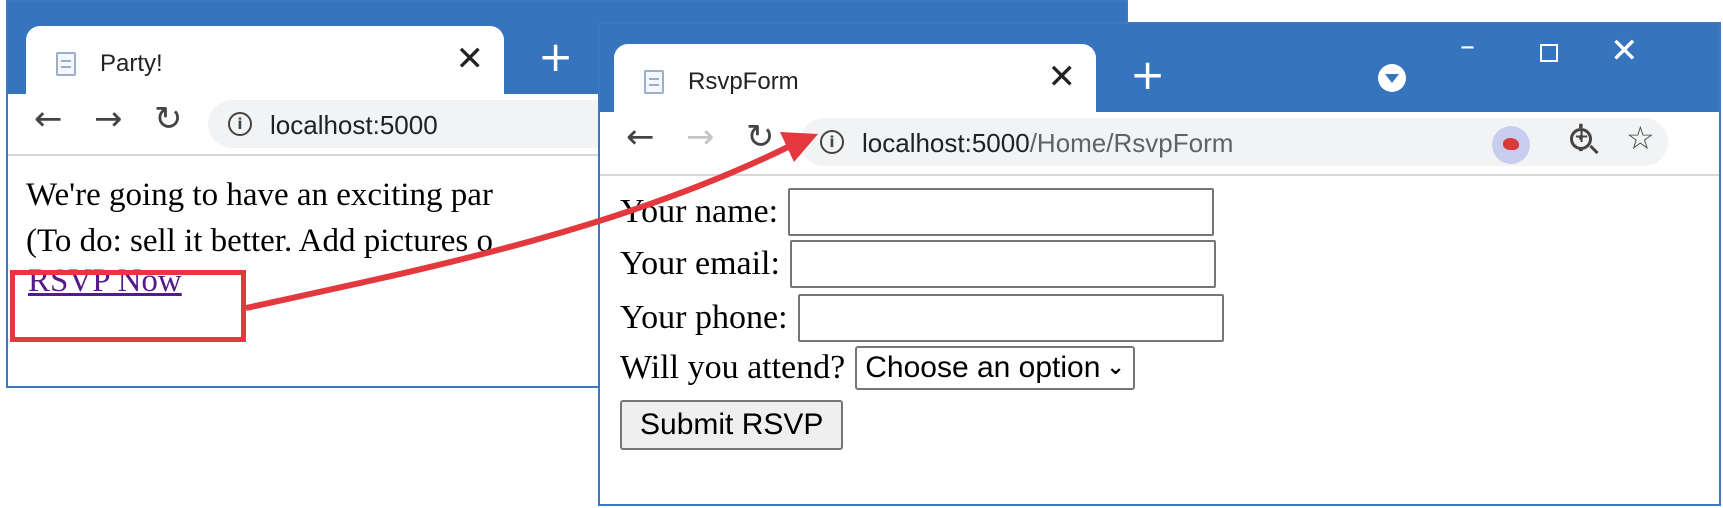  What do you see at coordinates (1511, 145) in the screenshot?
I see `profile-avatar` at bounding box center [1511, 145].